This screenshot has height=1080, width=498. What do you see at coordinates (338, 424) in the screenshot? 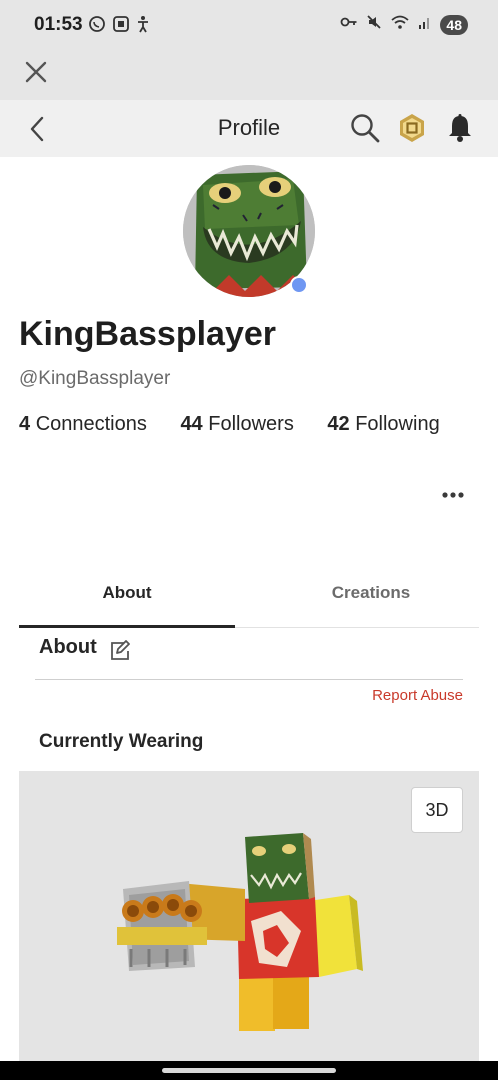
I see `stat-count: 42` at bounding box center [338, 424].